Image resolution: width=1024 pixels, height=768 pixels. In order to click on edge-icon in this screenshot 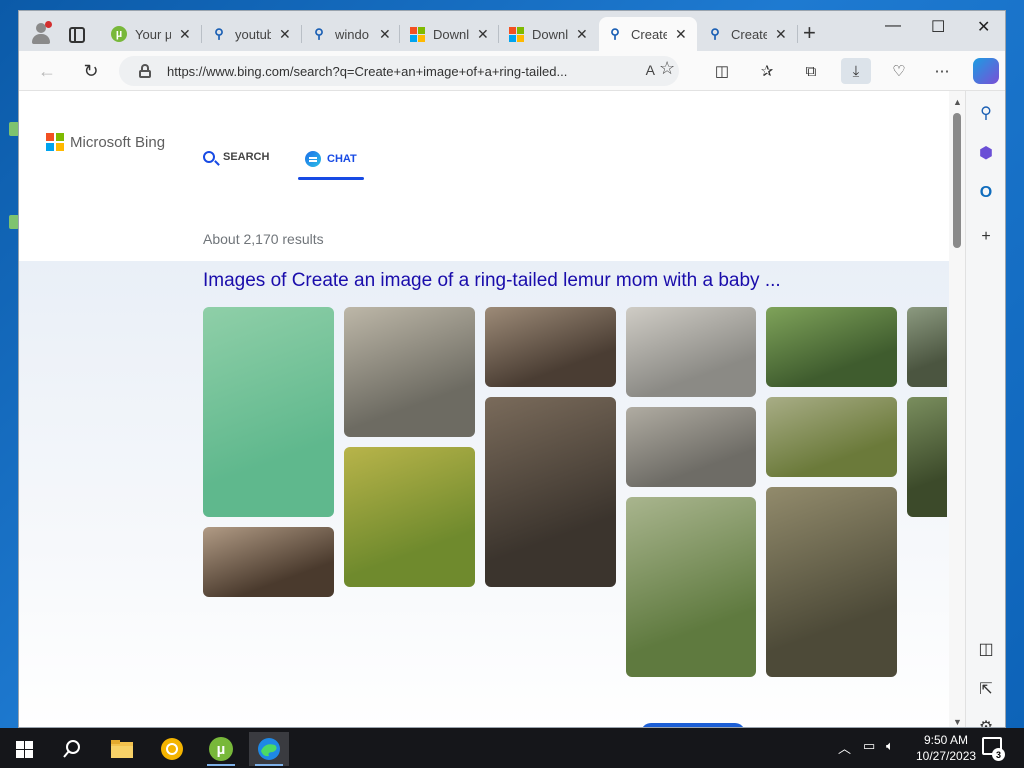, I will do `click(269, 749)`.